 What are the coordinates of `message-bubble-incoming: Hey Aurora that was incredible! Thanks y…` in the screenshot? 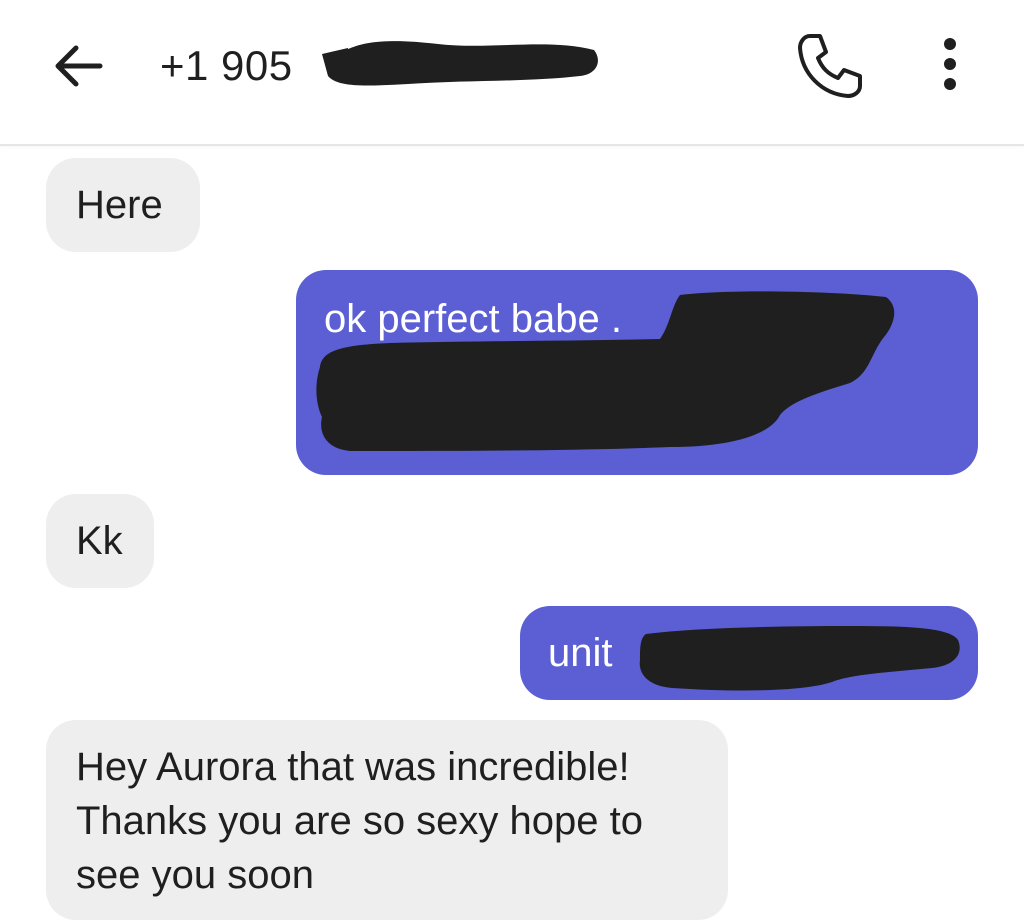 It's located at (387, 820).